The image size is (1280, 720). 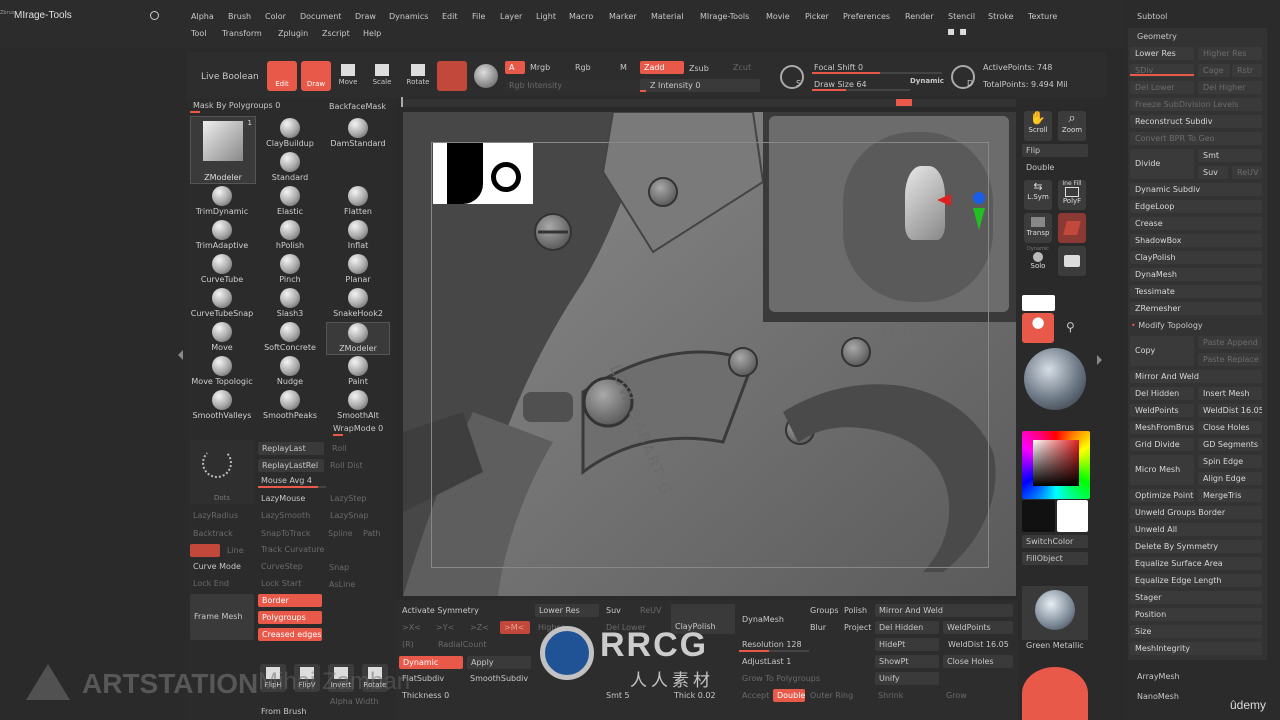 What do you see at coordinates (479, 627) in the screenshot?
I see `sym-z-toggle: >Z<` at bounding box center [479, 627].